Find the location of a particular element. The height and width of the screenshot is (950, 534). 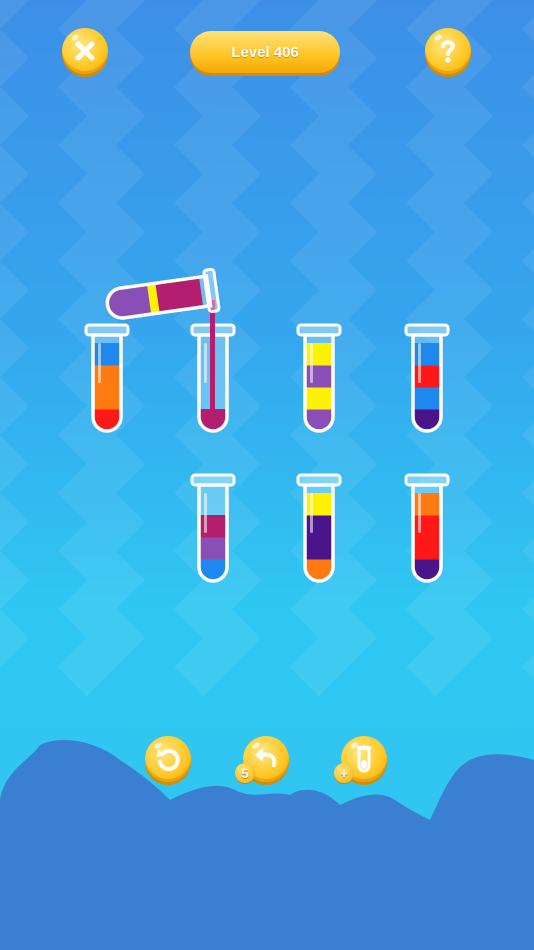

undo-count: 5 is located at coordinates (245, 773).